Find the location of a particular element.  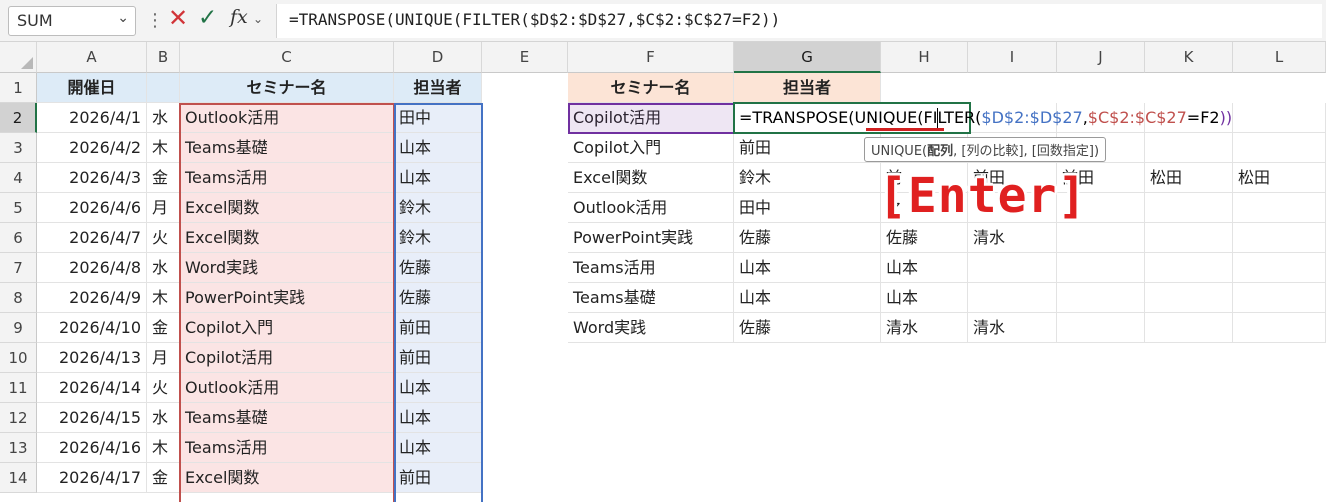

seminar-right-cell: Excel関数 is located at coordinates (651, 178).